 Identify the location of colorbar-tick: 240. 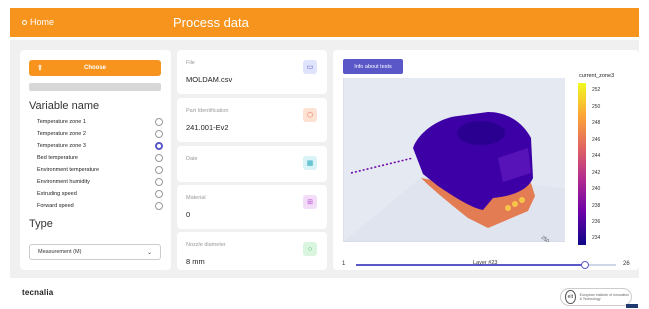
(596, 189).